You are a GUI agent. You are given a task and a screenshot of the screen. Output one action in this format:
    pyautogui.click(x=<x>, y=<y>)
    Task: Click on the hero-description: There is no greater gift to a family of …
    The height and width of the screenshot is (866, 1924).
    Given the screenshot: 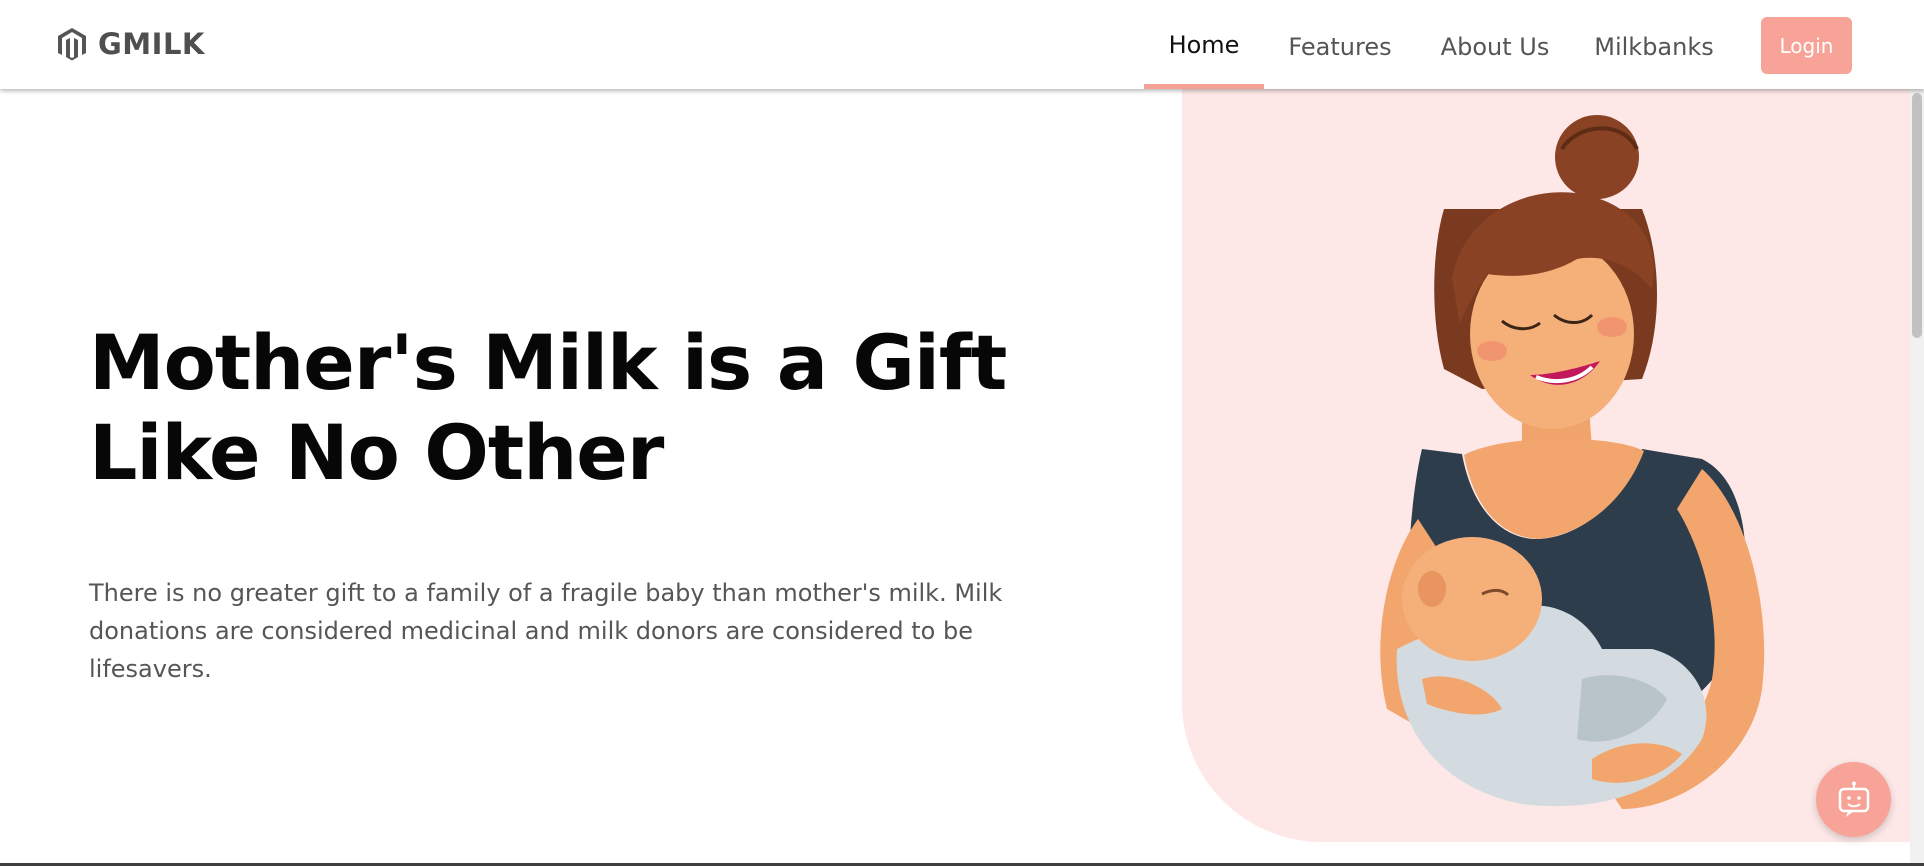 What is the action you would take?
    pyautogui.click(x=546, y=631)
    